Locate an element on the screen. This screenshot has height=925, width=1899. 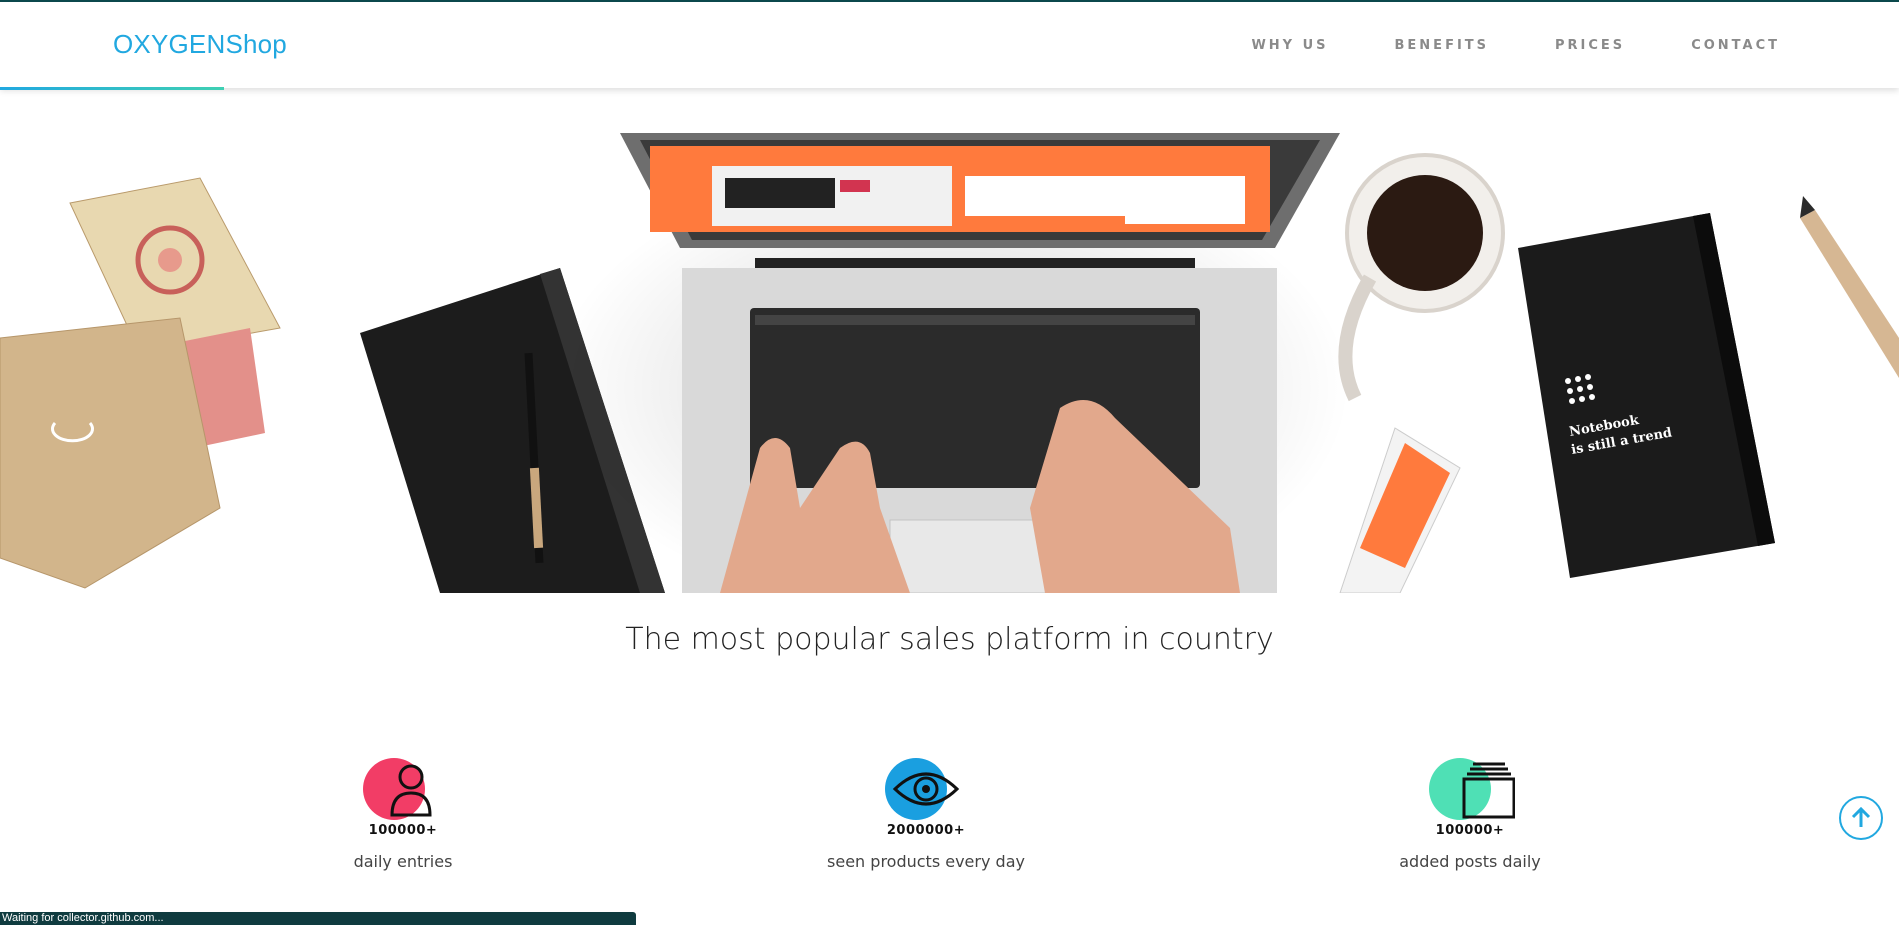
main-nav: WHY US BENEFITS PRICES CONTACT is located at coordinates (1482, 45).